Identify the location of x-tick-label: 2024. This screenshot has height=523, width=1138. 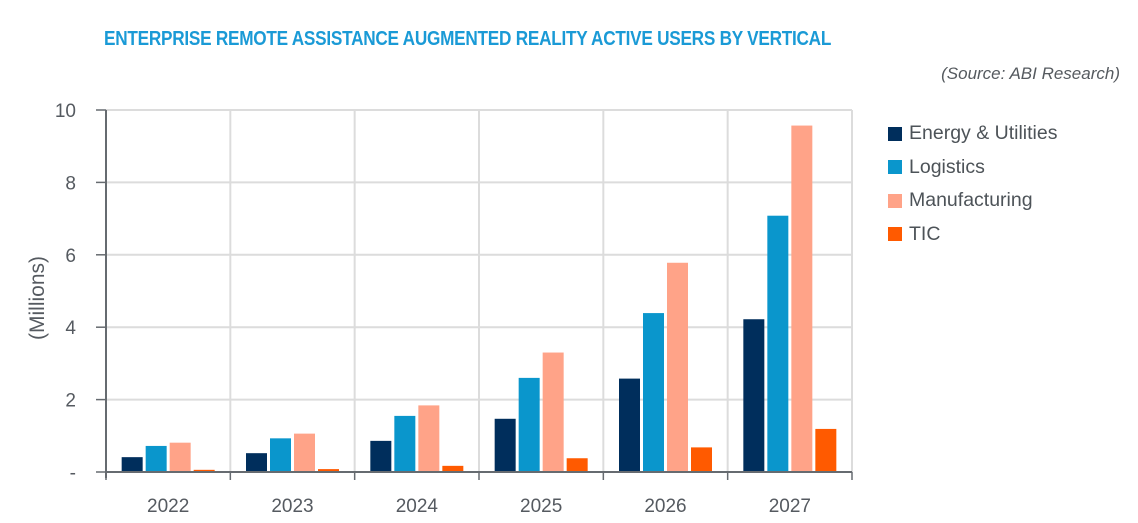
(417, 506).